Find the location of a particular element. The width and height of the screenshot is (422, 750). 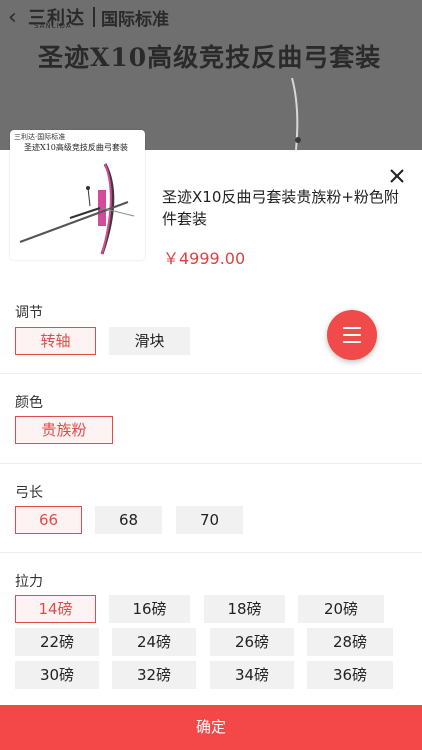

bow-string-graphic is located at coordinates (296, 114).